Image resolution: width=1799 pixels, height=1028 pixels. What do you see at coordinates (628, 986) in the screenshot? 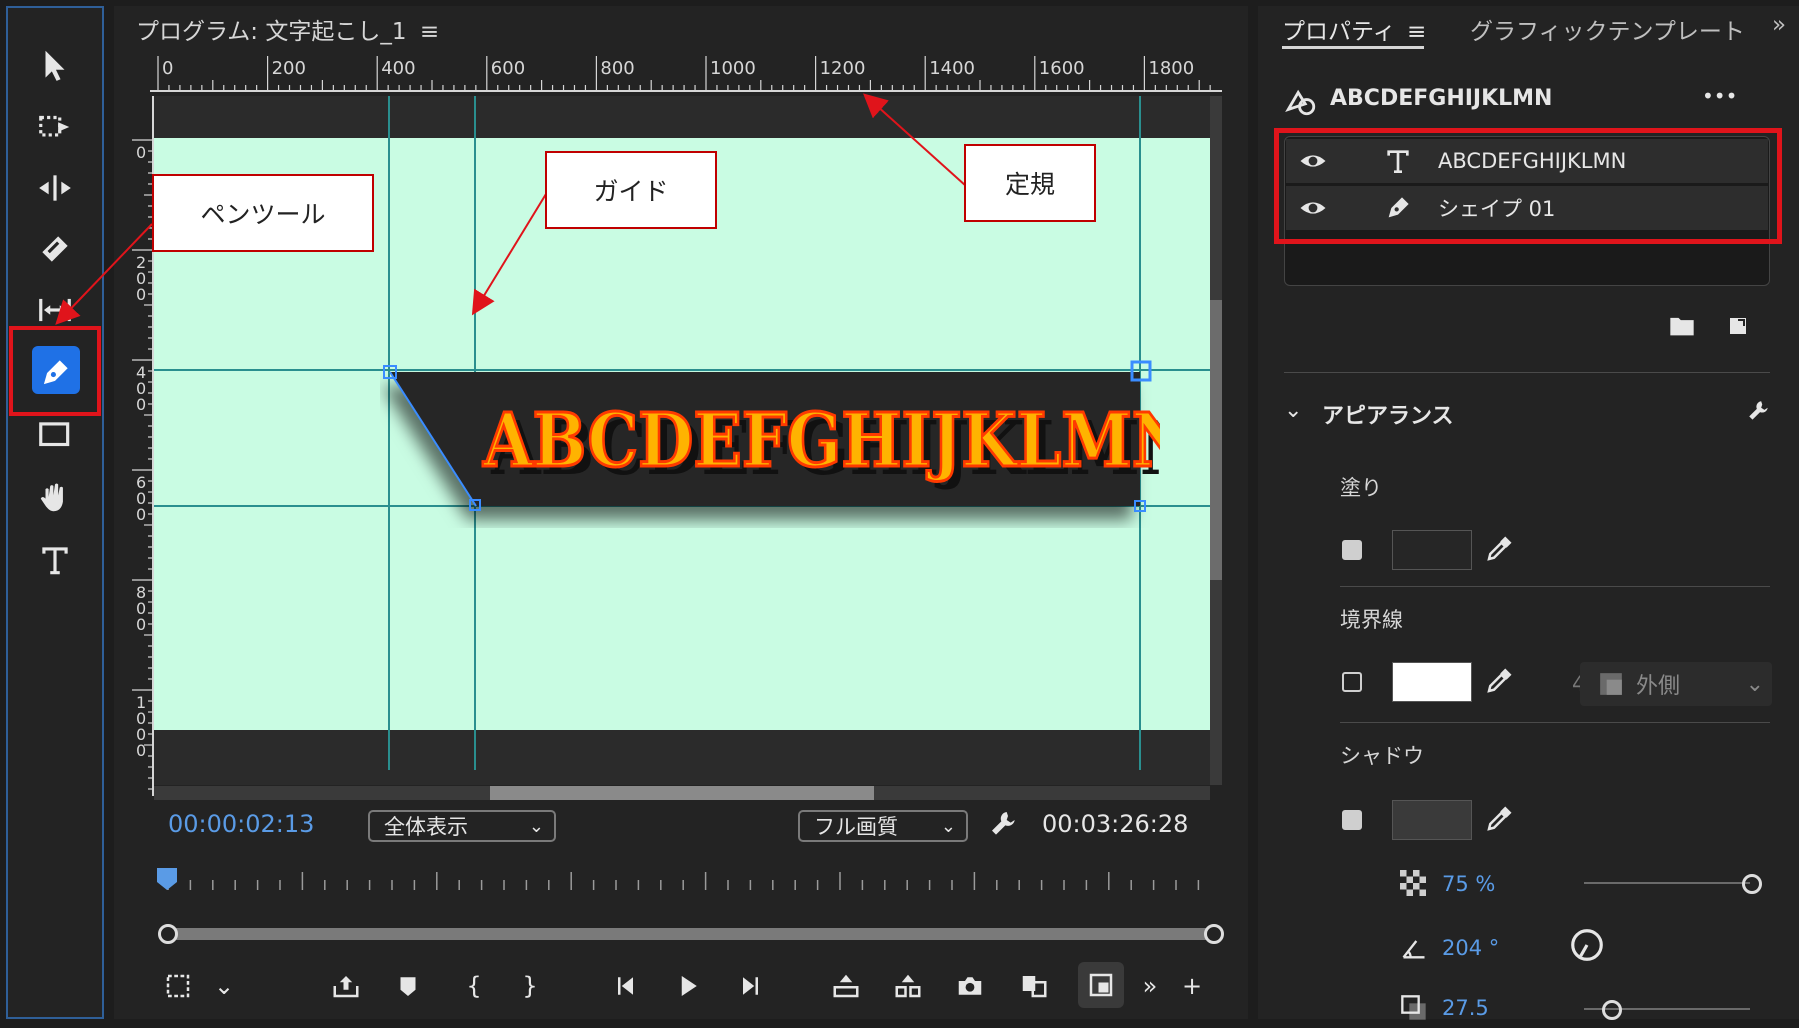
I see `step-back-button` at bounding box center [628, 986].